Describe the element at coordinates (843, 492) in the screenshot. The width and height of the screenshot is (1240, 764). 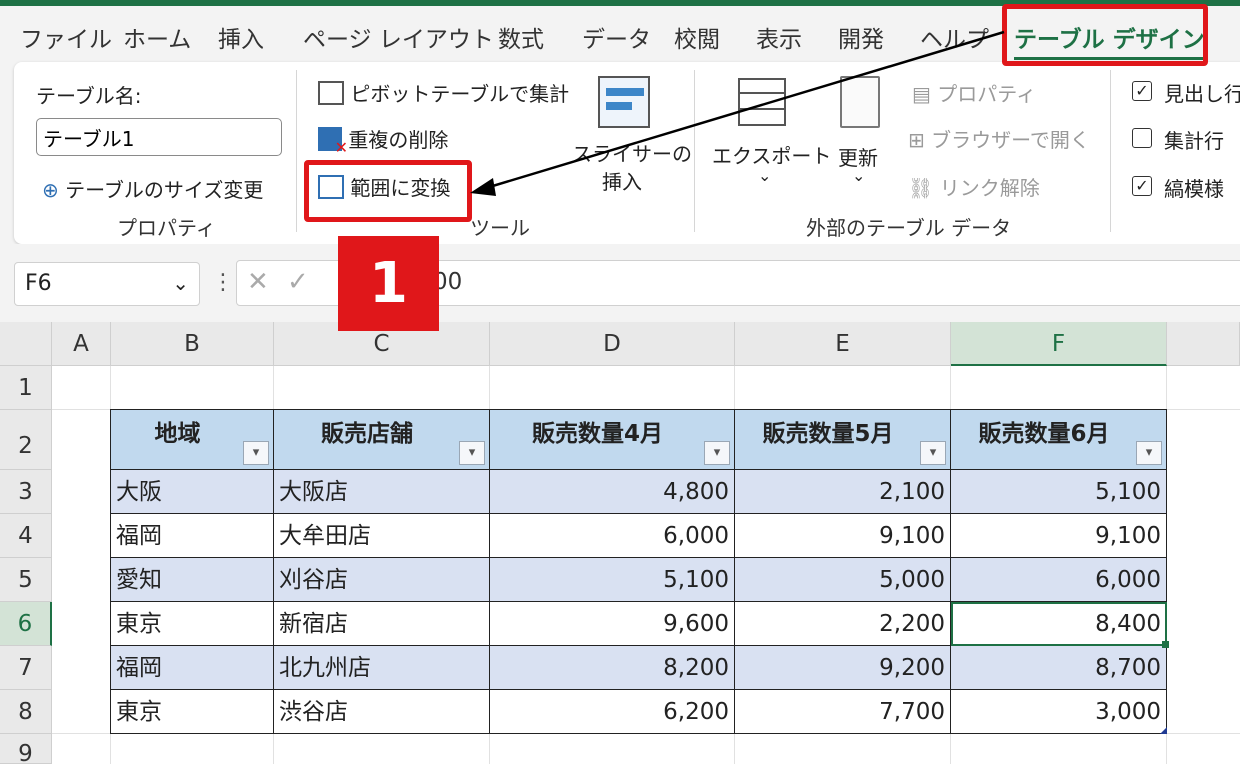
I see `table-cell: 2,100` at that location.